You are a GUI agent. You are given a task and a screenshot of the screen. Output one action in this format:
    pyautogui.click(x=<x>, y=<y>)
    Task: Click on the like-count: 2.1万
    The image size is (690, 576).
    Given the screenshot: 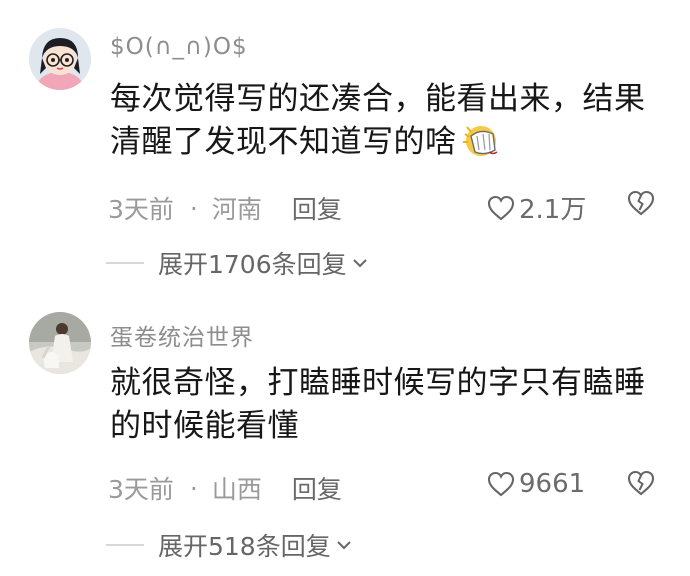 What is the action you would take?
    pyautogui.click(x=553, y=210)
    